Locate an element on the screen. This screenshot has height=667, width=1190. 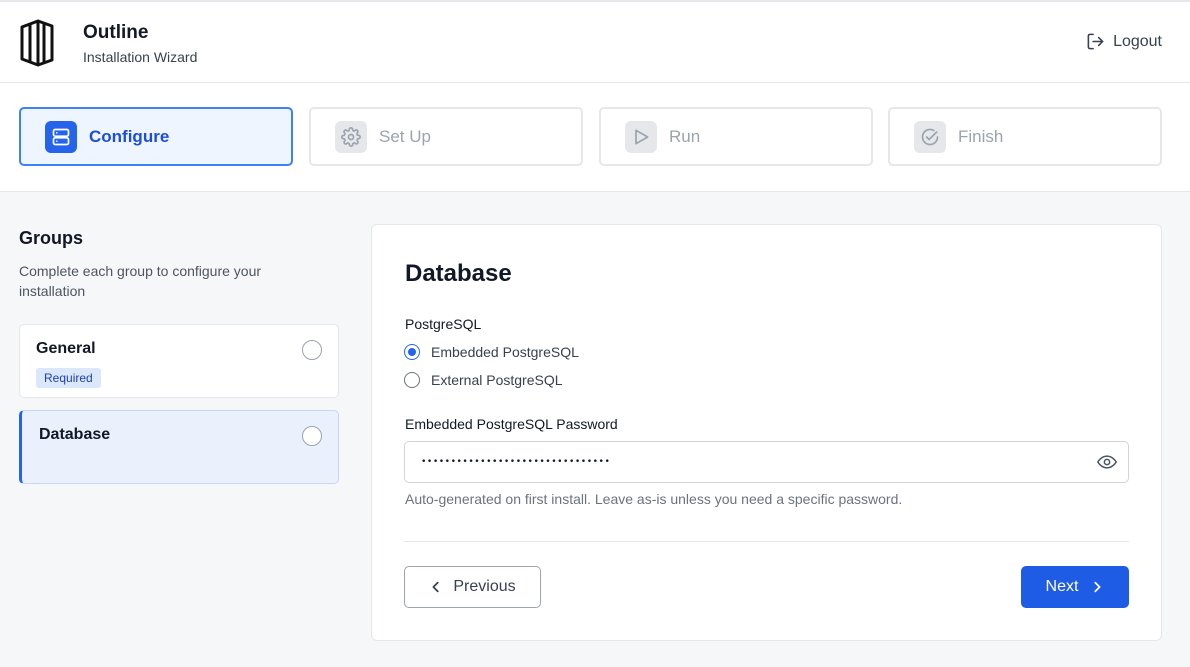
divider is located at coordinates (766, 541).